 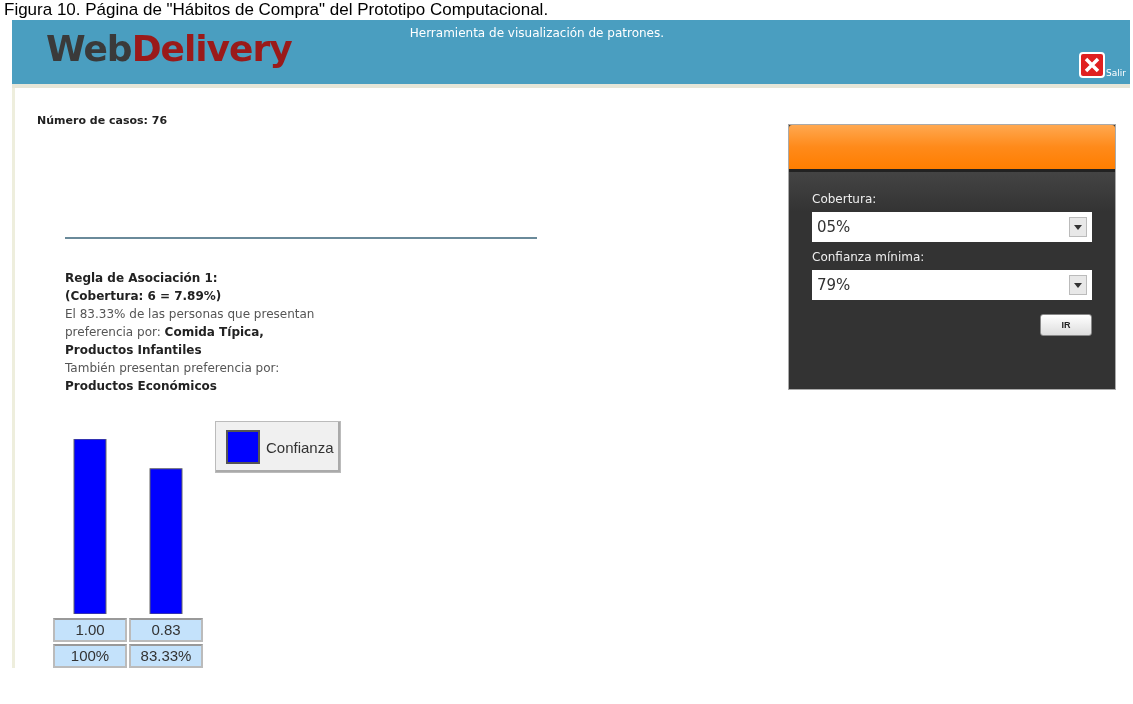 I want to click on rule-consequent: Productos Económicos, so click(x=141, y=386).